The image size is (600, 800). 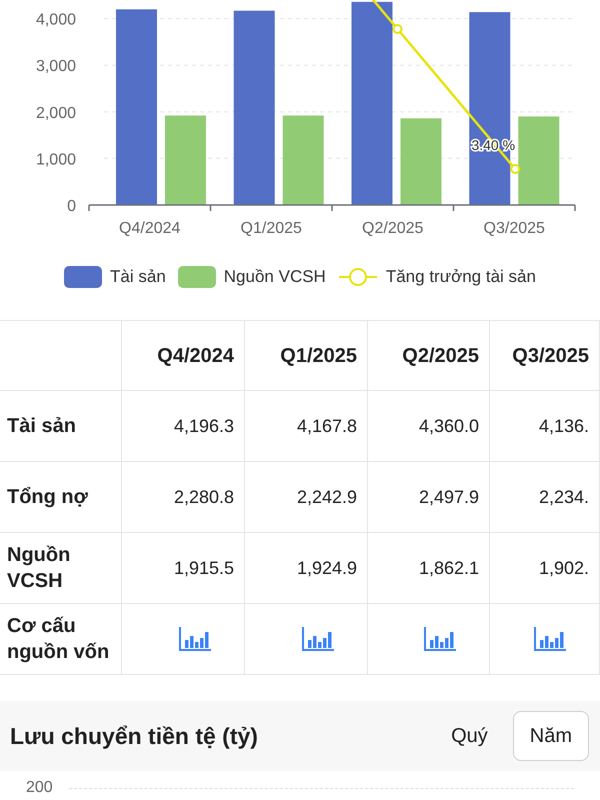 I want to click on table-cell-text: 1,902., so click(x=563, y=568).